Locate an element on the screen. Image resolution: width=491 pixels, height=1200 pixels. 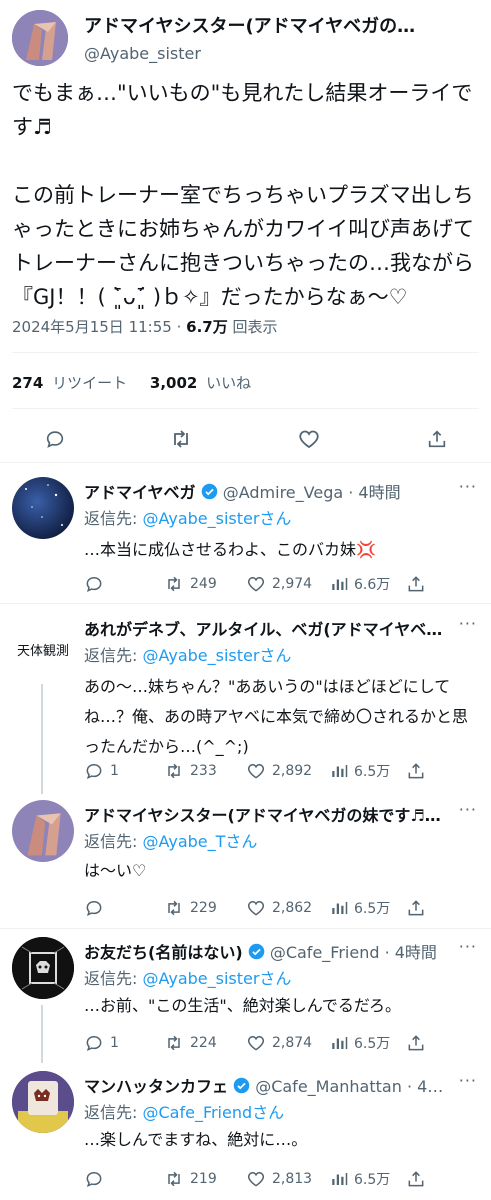
like-button: 2,862 is located at coordinates (279, 908).